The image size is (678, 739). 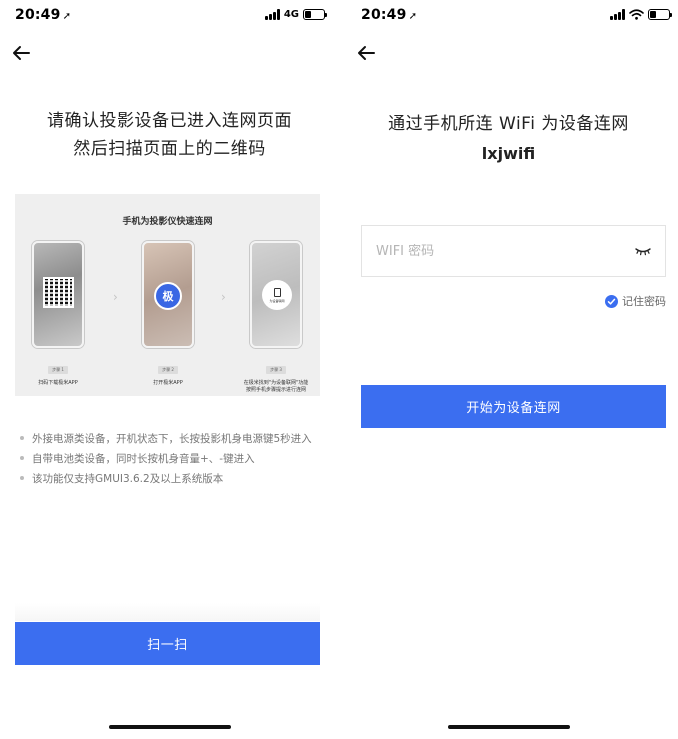 I want to click on tip-text: 自带电池类设备，同时长按机身音量+、-键进入, so click(x=143, y=458).